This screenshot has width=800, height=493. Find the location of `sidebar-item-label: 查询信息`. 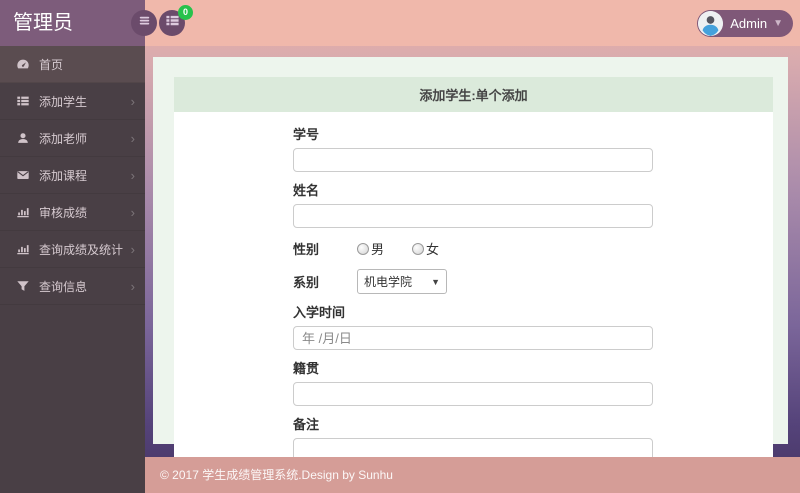

sidebar-item-label: 查询信息 is located at coordinates (63, 286).